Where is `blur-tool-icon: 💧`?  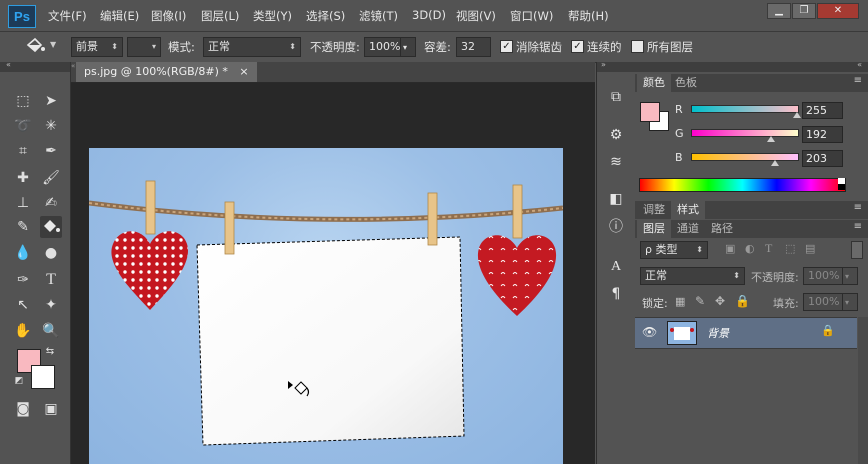 blur-tool-icon: 💧 is located at coordinates (23, 253).